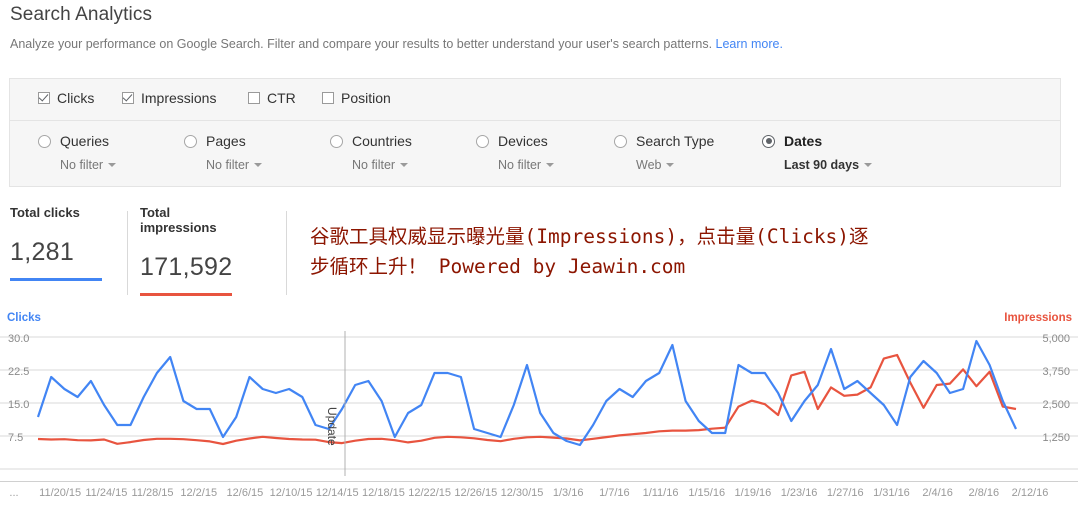 Image resolution: width=1078 pixels, height=513 pixels. I want to click on y-axis-left-tick: 22.5, so click(19, 372).